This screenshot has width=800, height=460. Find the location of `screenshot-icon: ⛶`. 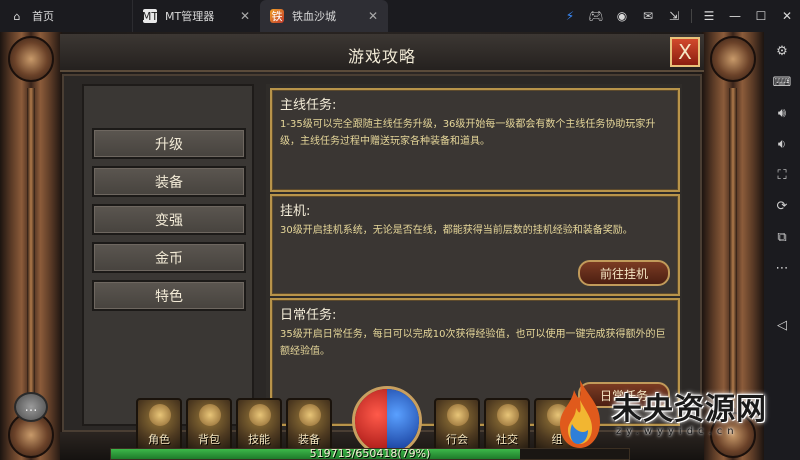

screenshot-icon: ⛶ is located at coordinates (782, 175).